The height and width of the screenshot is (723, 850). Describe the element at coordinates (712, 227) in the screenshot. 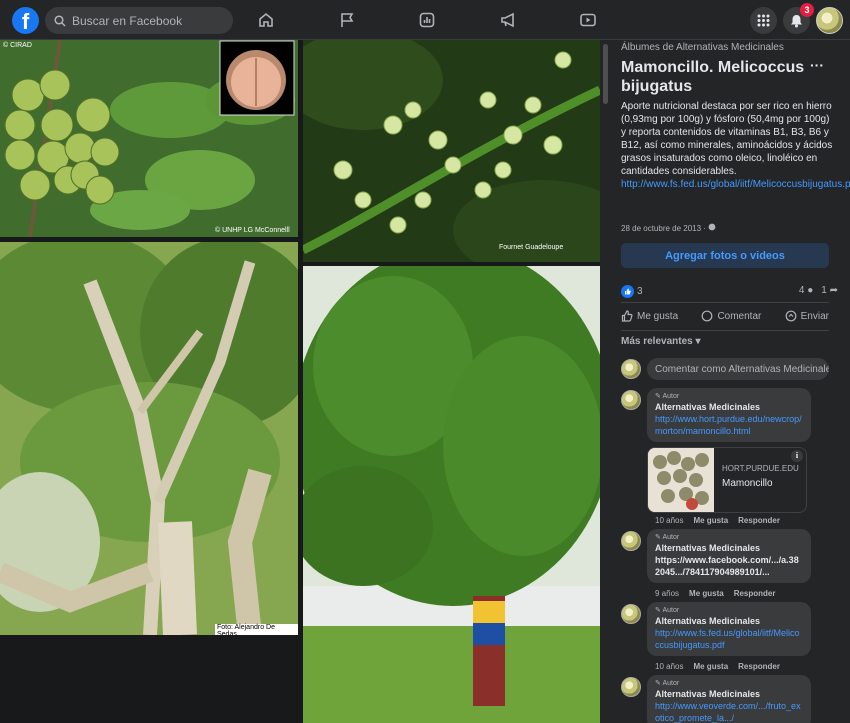

I see `globe-icon` at that location.